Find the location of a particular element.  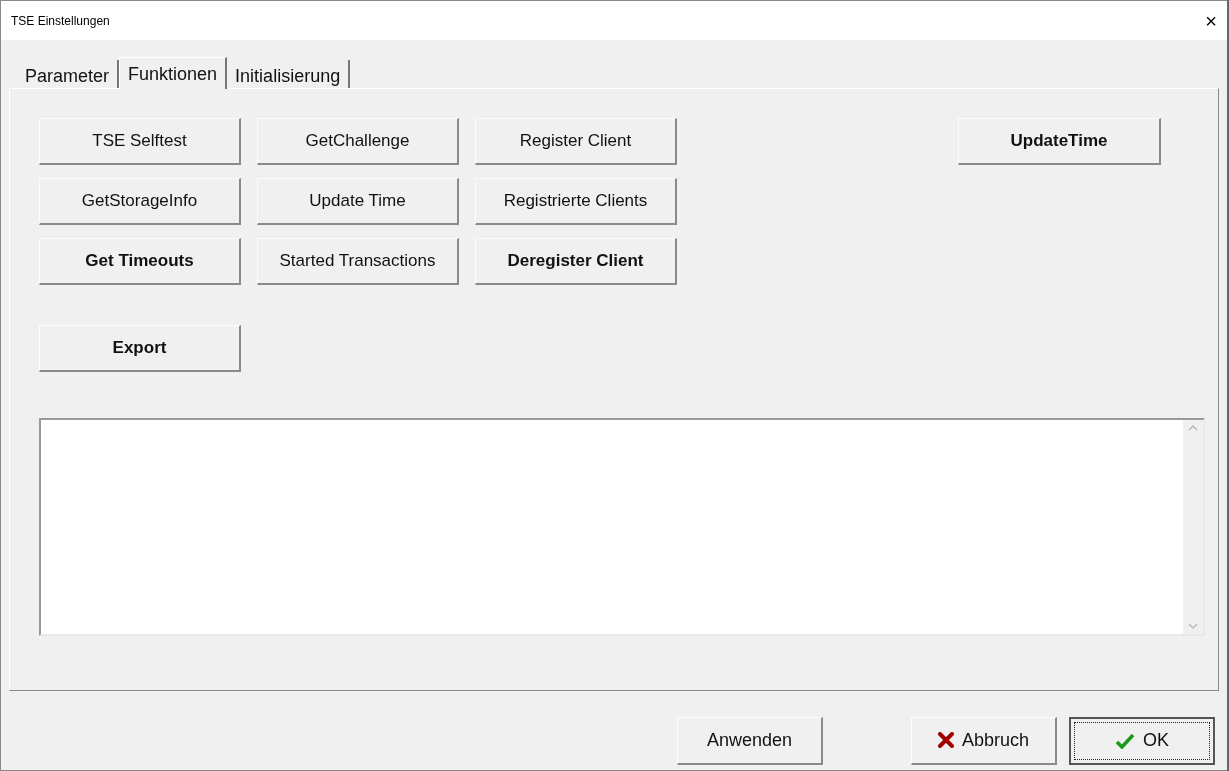

scroll-up-icon is located at coordinates (1193, 427).